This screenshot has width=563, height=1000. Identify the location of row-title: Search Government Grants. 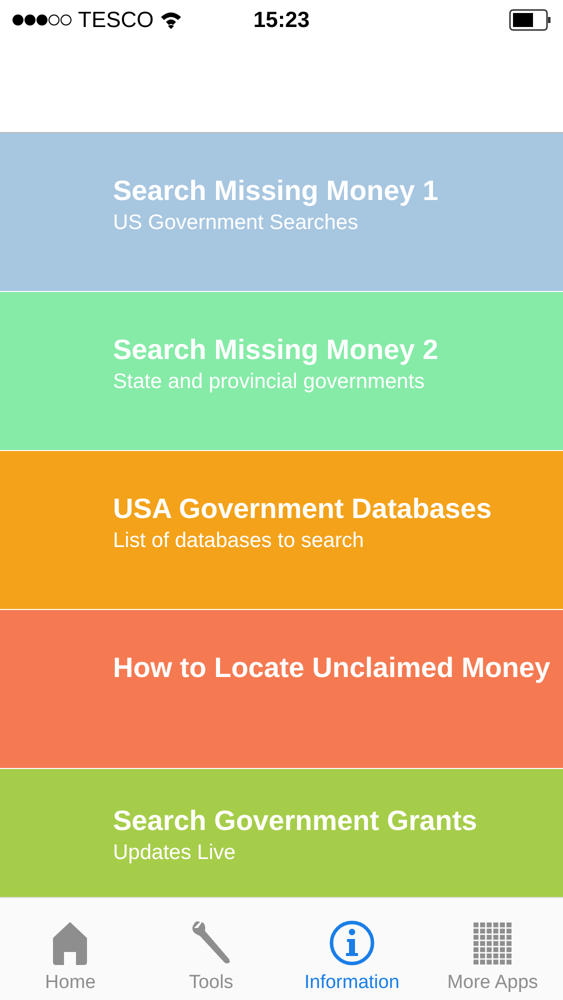
(295, 821).